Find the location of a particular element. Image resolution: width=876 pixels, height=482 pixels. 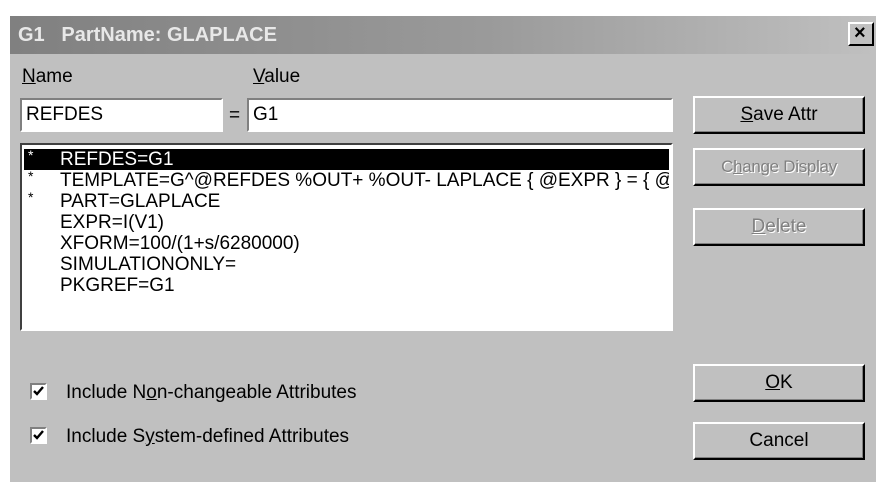

system-defined-checkbox is located at coordinates (38, 435).